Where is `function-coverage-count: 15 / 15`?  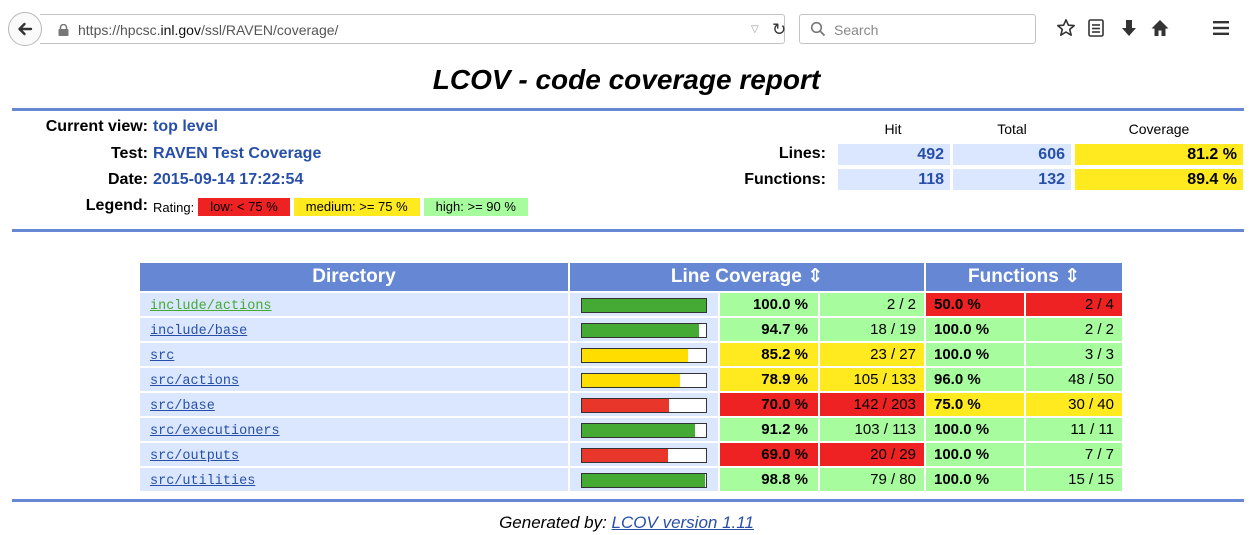 function-coverage-count: 15 / 15 is located at coordinates (1074, 479).